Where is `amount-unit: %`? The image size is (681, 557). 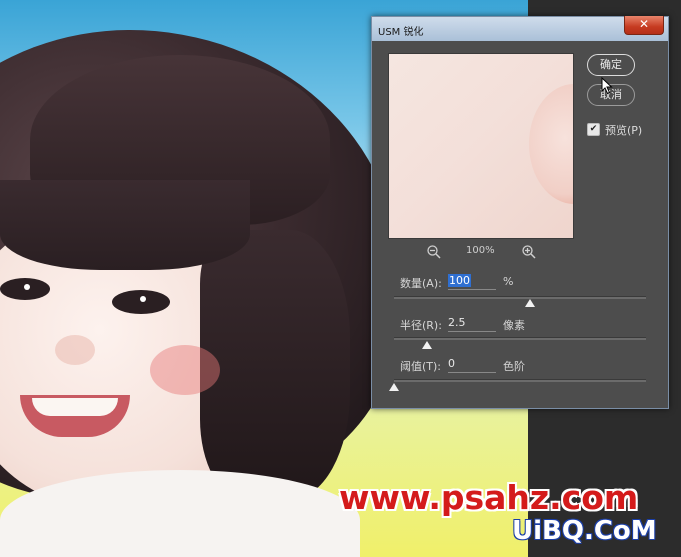
amount-unit: % is located at coordinates (508, 281).